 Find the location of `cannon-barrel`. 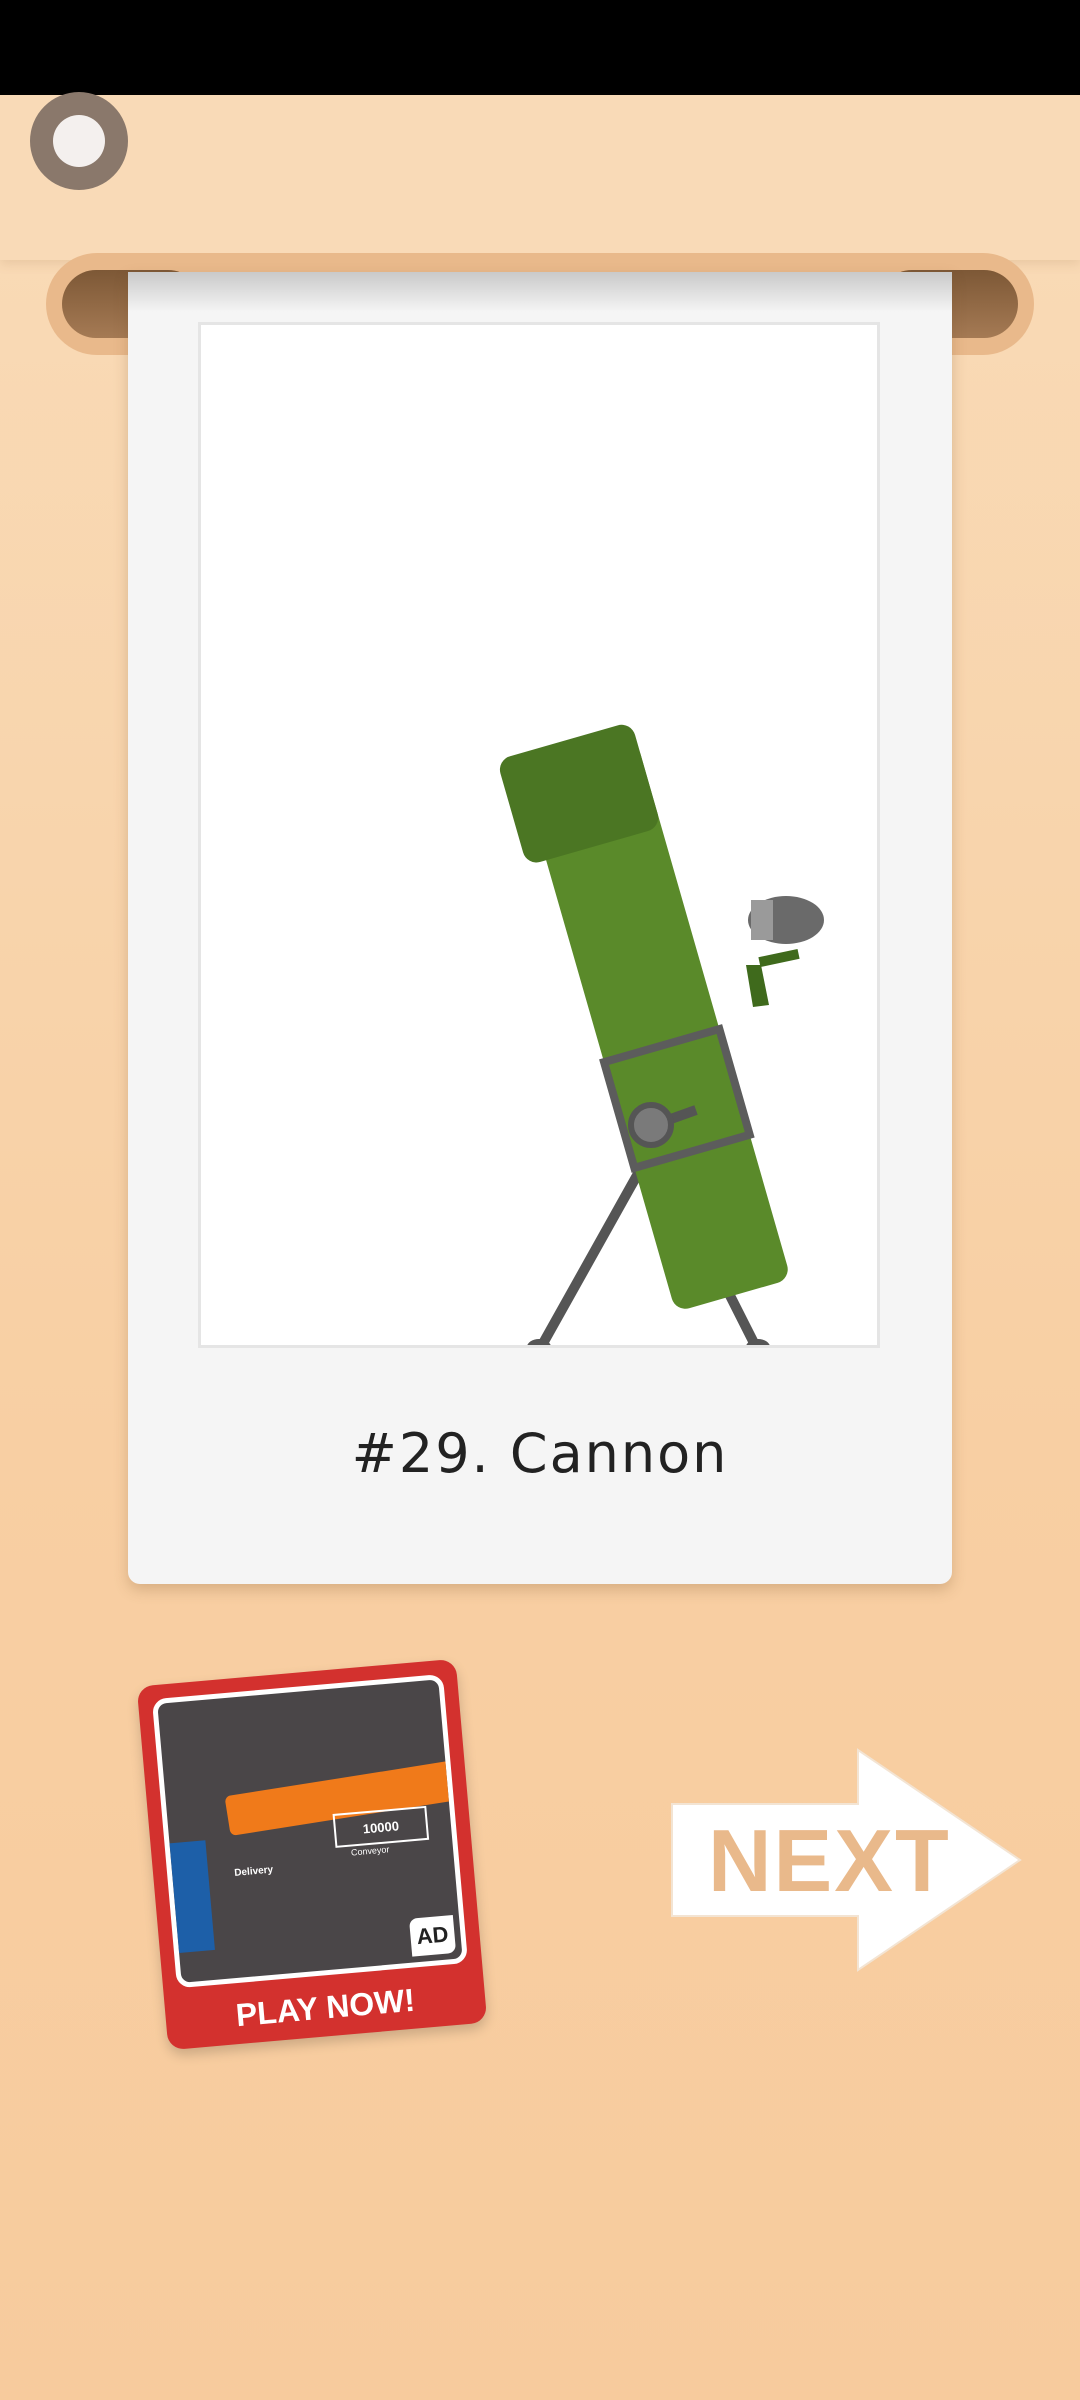

cannon-barrel is located at coordinates (643, 1016).